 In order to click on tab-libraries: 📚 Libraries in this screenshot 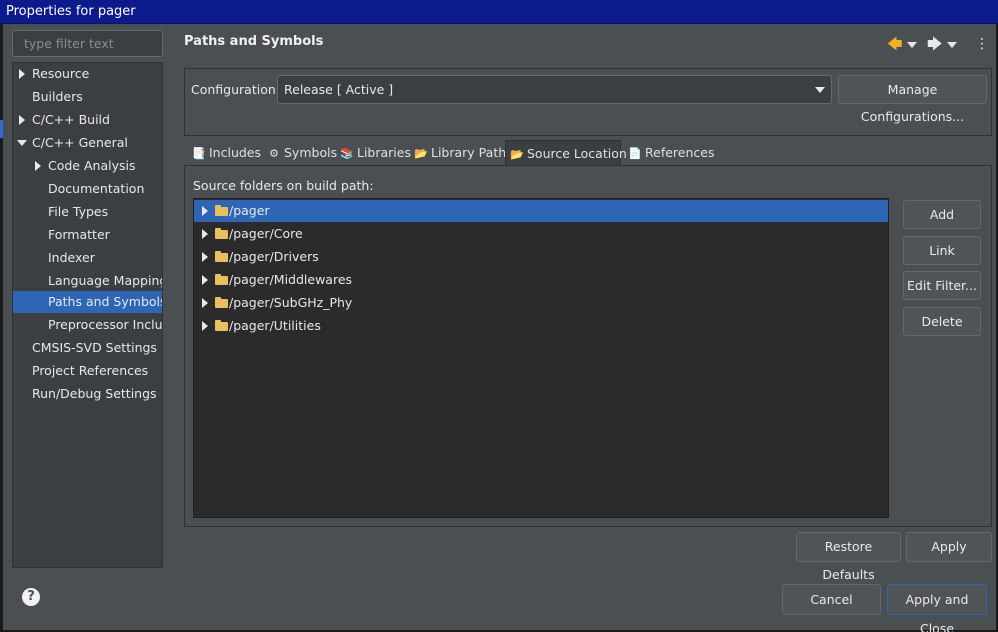, I will do `click(373, 152)`.